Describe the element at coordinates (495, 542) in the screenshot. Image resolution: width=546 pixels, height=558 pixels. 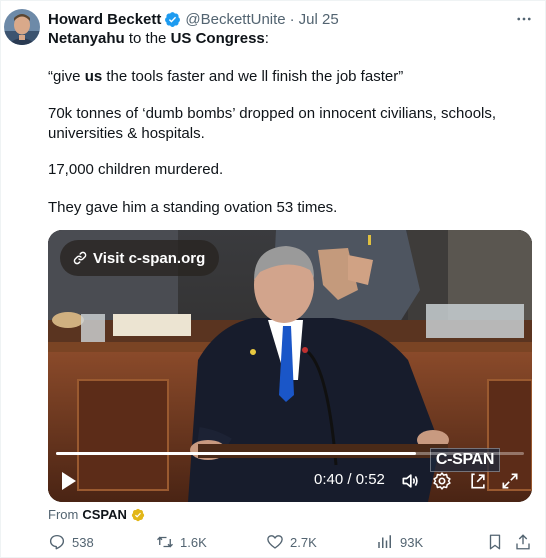
I see `bookmark-icon` at that location.